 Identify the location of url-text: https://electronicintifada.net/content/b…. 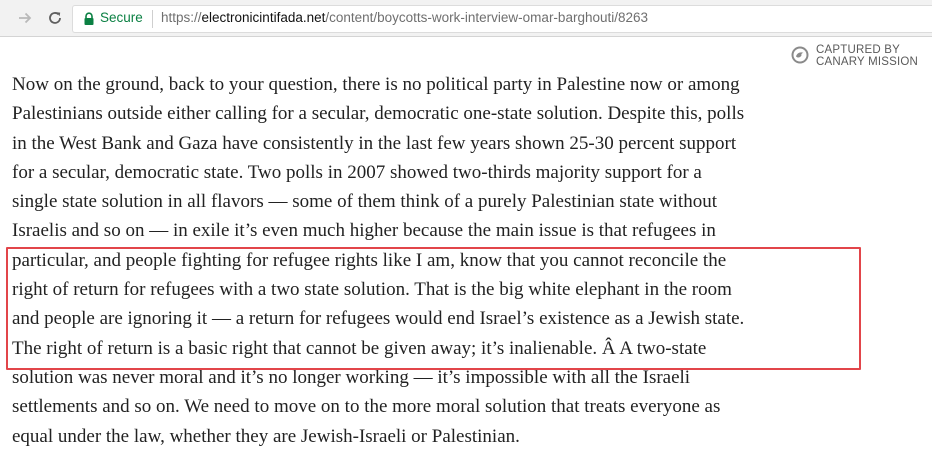
(404, 17).